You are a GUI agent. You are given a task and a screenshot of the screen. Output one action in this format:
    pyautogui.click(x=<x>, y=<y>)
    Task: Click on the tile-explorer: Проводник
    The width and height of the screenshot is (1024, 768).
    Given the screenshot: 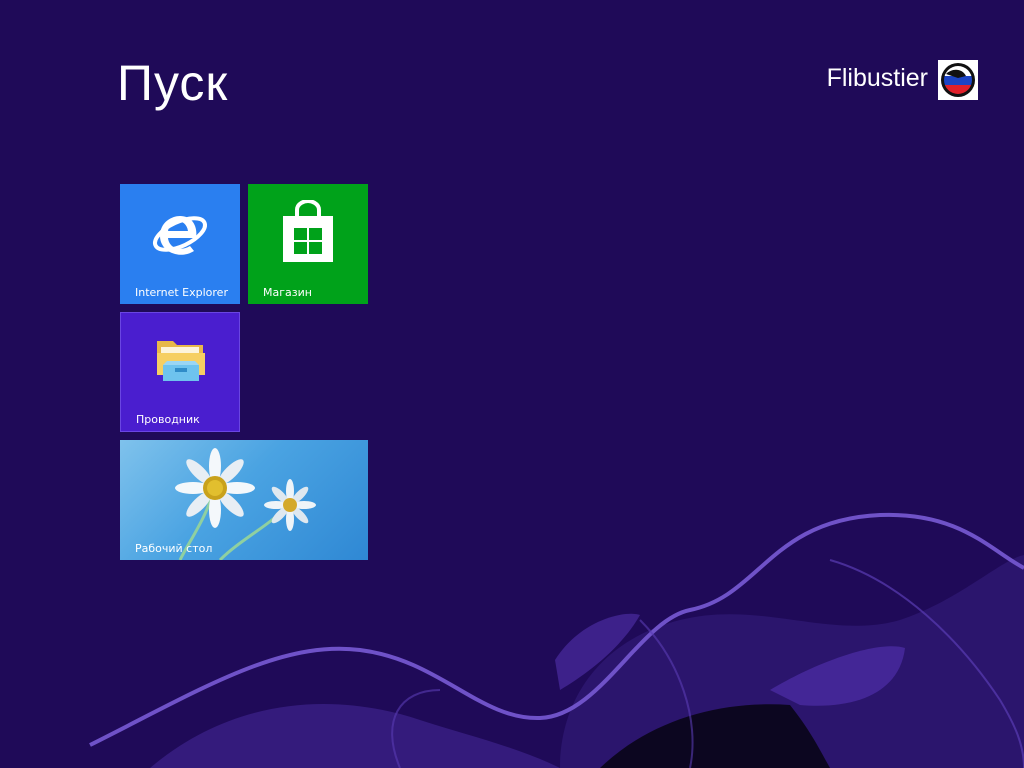 What is the action you would take?
    pyautogui.click(x=180, y=372)
    